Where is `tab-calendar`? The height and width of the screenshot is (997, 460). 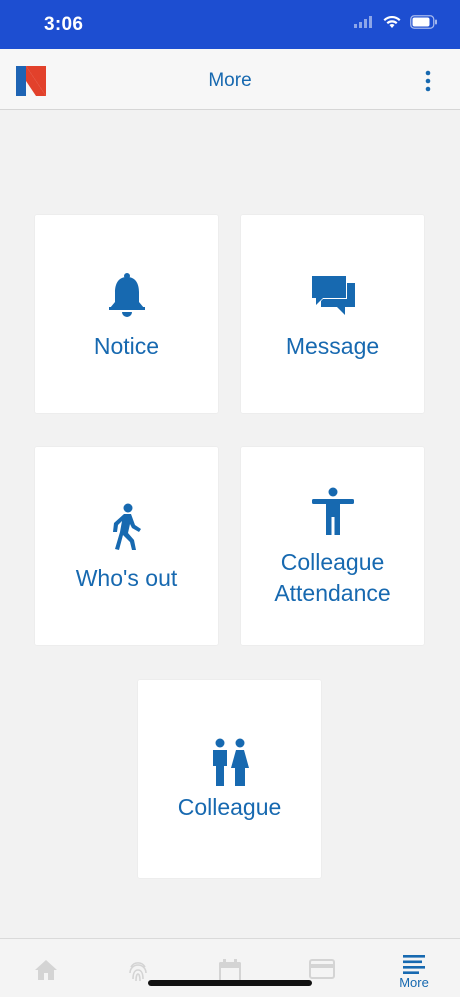 tab-calendar is located at coordinates (230, 968).